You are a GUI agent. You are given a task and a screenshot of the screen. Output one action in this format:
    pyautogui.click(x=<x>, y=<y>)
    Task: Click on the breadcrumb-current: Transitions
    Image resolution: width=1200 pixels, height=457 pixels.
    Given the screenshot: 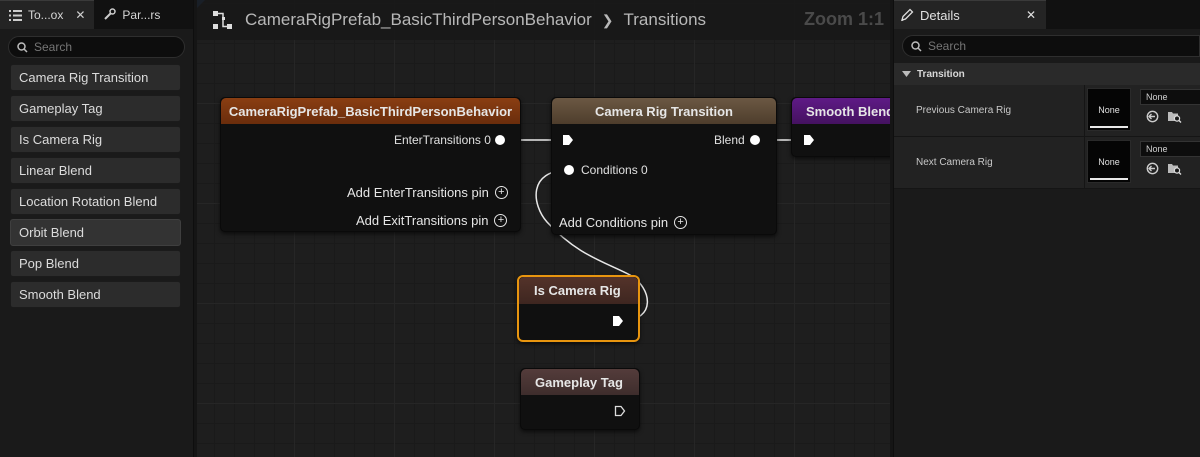 What is the action you would take?
    pyautogui.click(x=665, y=19)
    